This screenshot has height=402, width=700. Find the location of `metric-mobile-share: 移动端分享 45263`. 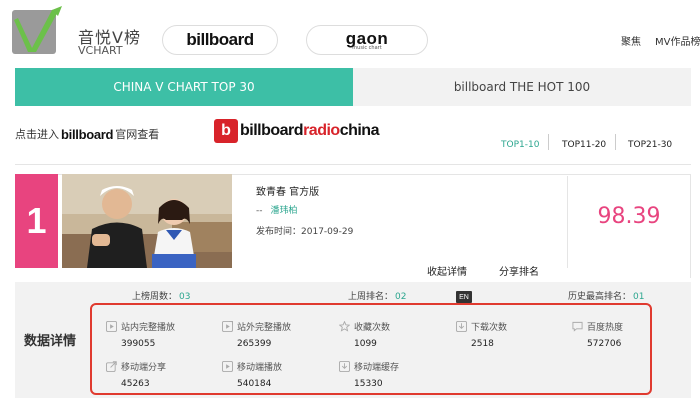

metric-mobile-share: 移动端分享 45263 is located at coordinates (136, 374).